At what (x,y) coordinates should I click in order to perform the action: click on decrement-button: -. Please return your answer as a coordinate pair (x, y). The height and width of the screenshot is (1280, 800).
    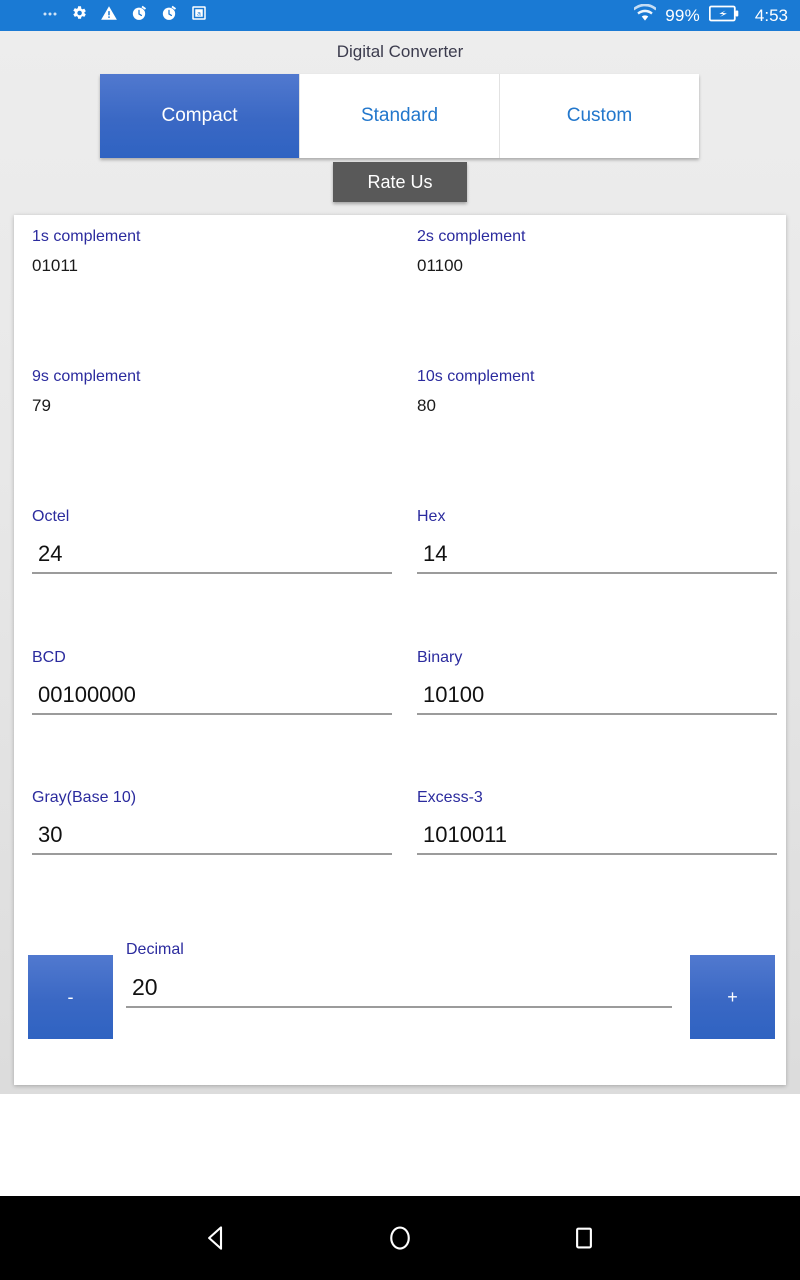
    Looking at the image, I should click on (70, 997).